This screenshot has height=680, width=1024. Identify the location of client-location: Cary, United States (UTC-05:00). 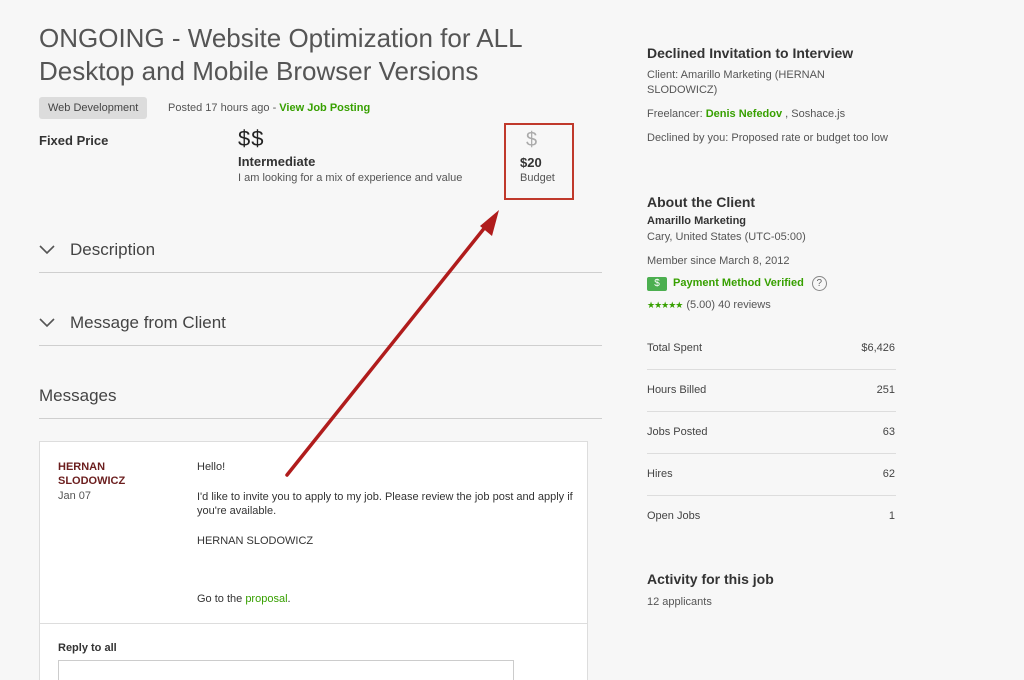
(726, 237).